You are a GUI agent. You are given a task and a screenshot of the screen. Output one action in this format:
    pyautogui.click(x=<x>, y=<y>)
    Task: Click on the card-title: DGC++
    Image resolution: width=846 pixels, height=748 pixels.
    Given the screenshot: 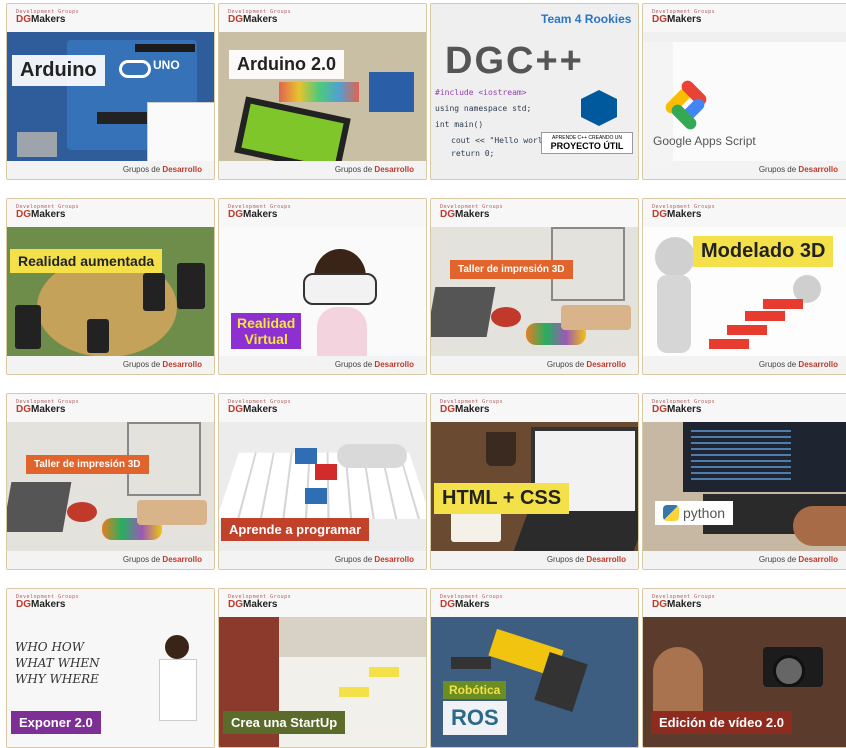 What is the action you would take?
    pyautogui.click(x=514, y=61)
    